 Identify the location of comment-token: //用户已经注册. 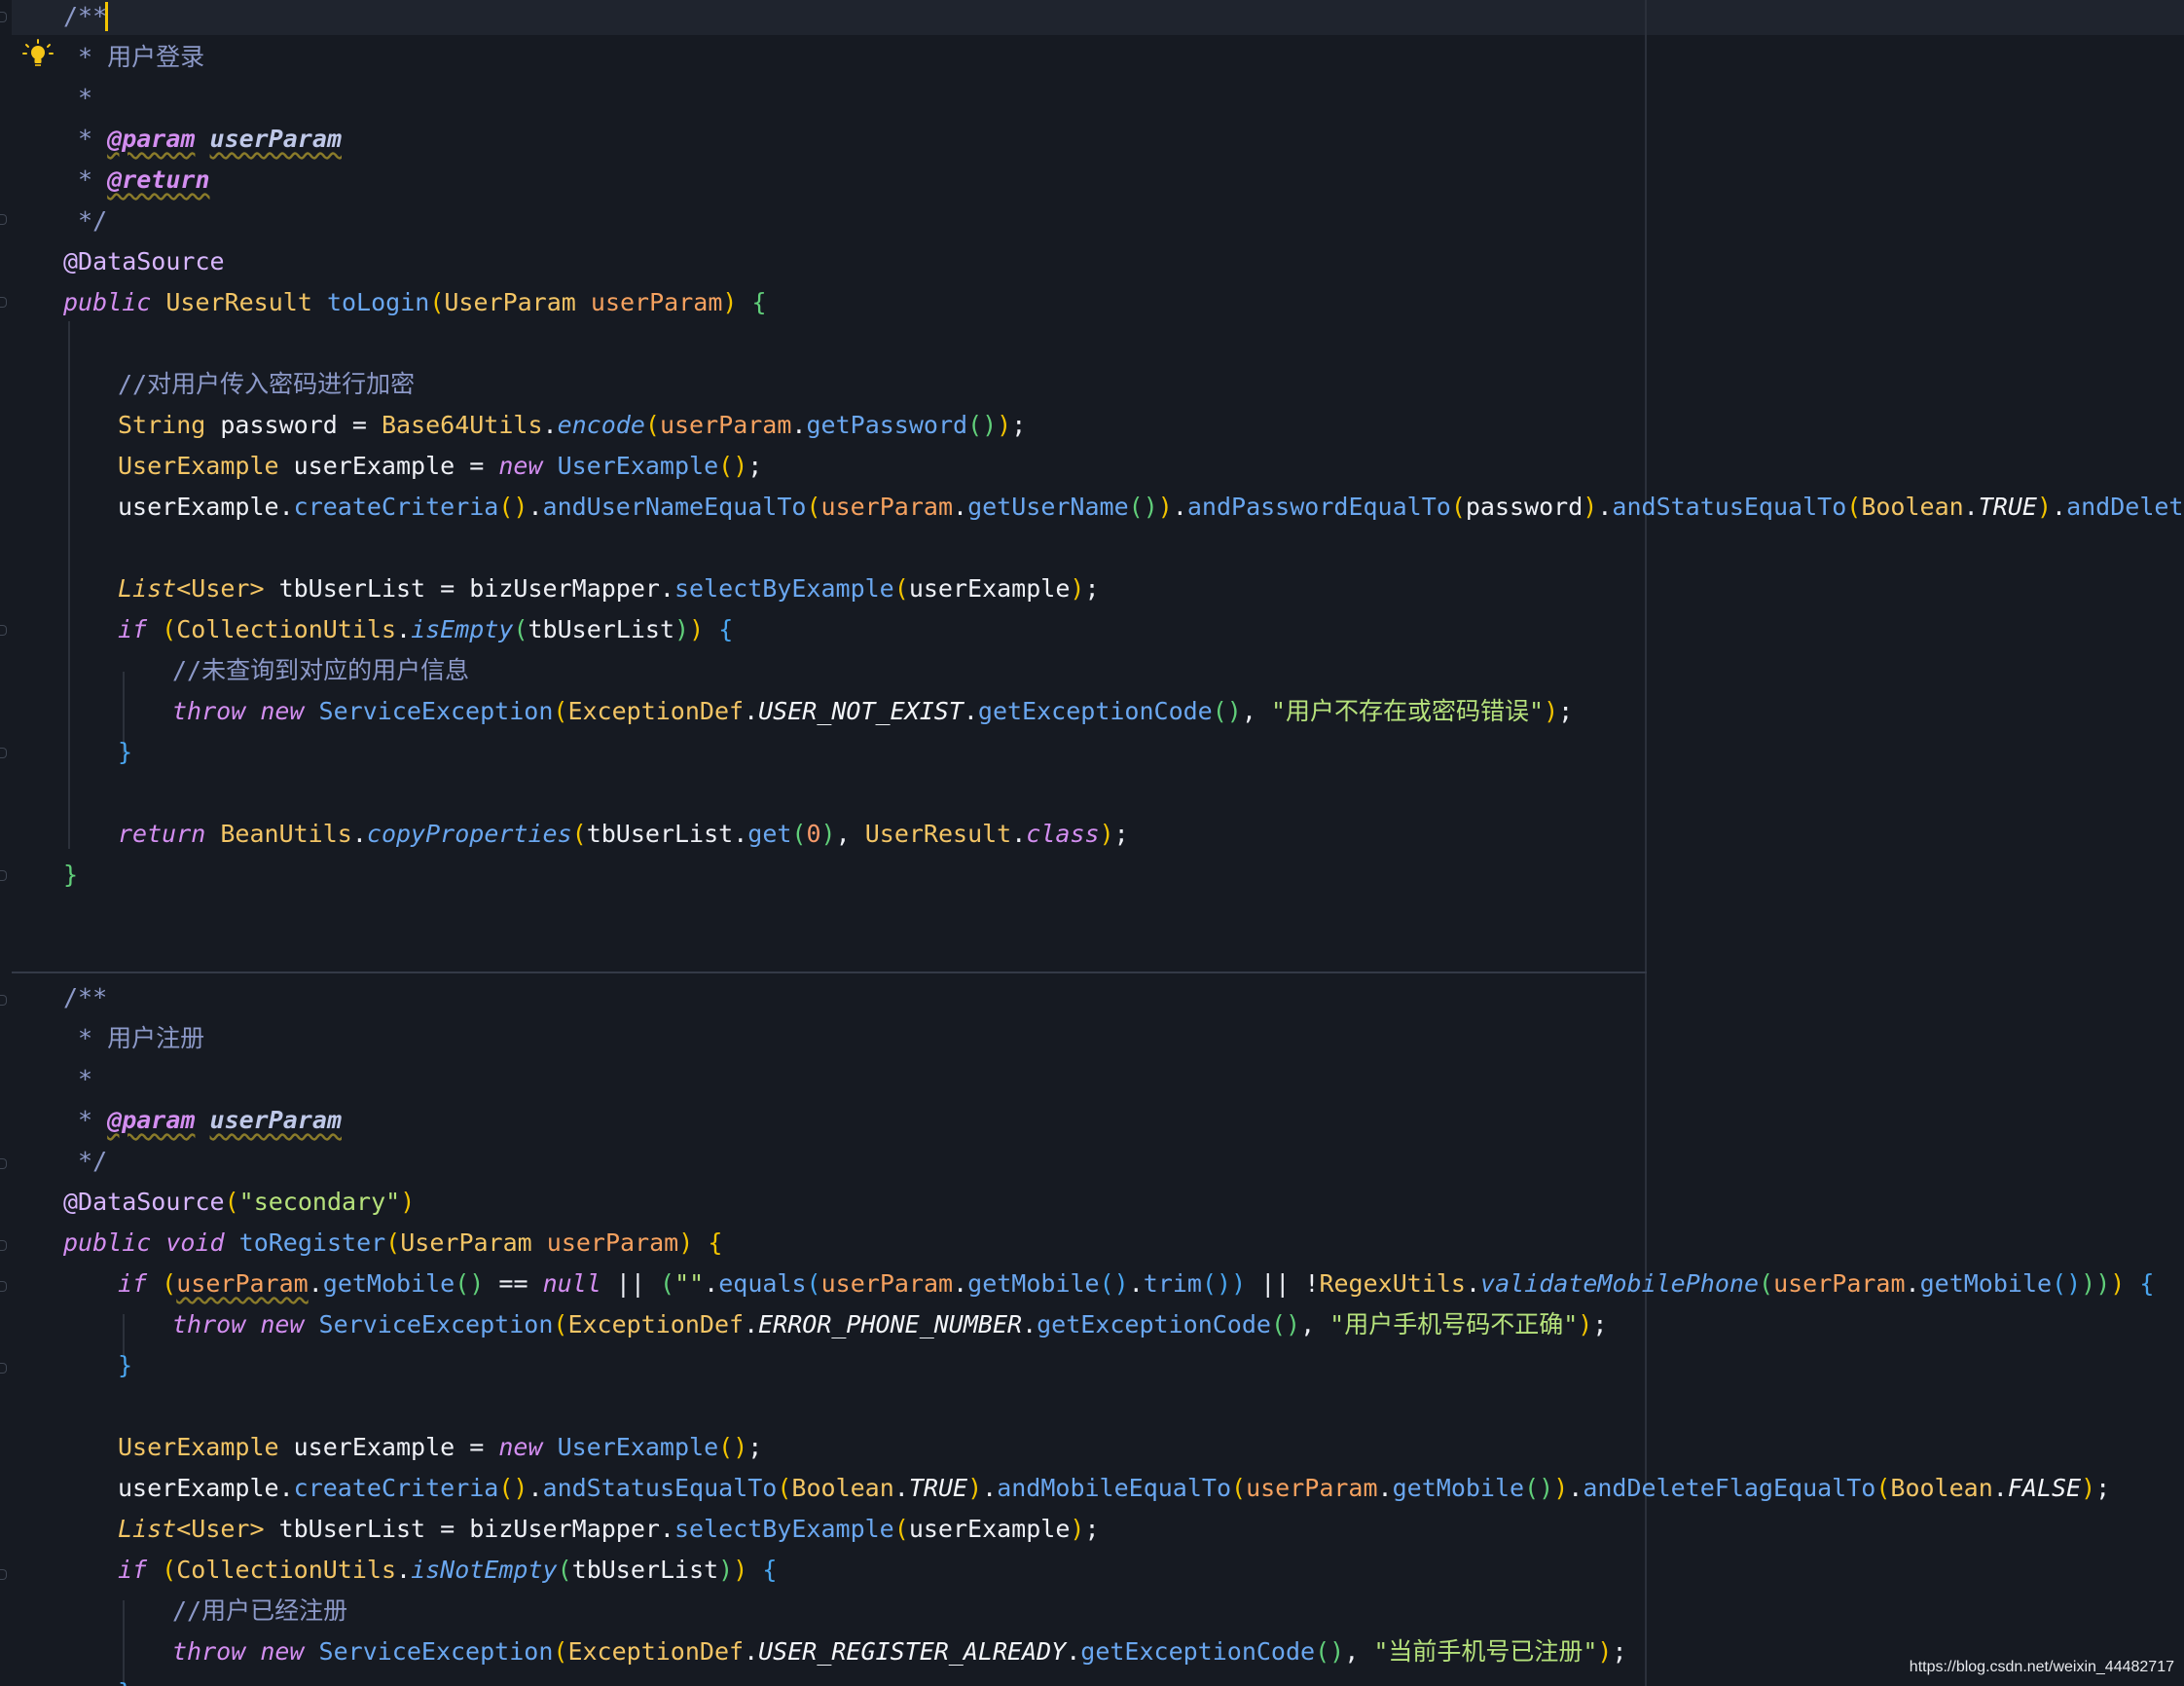
(260, 1610).